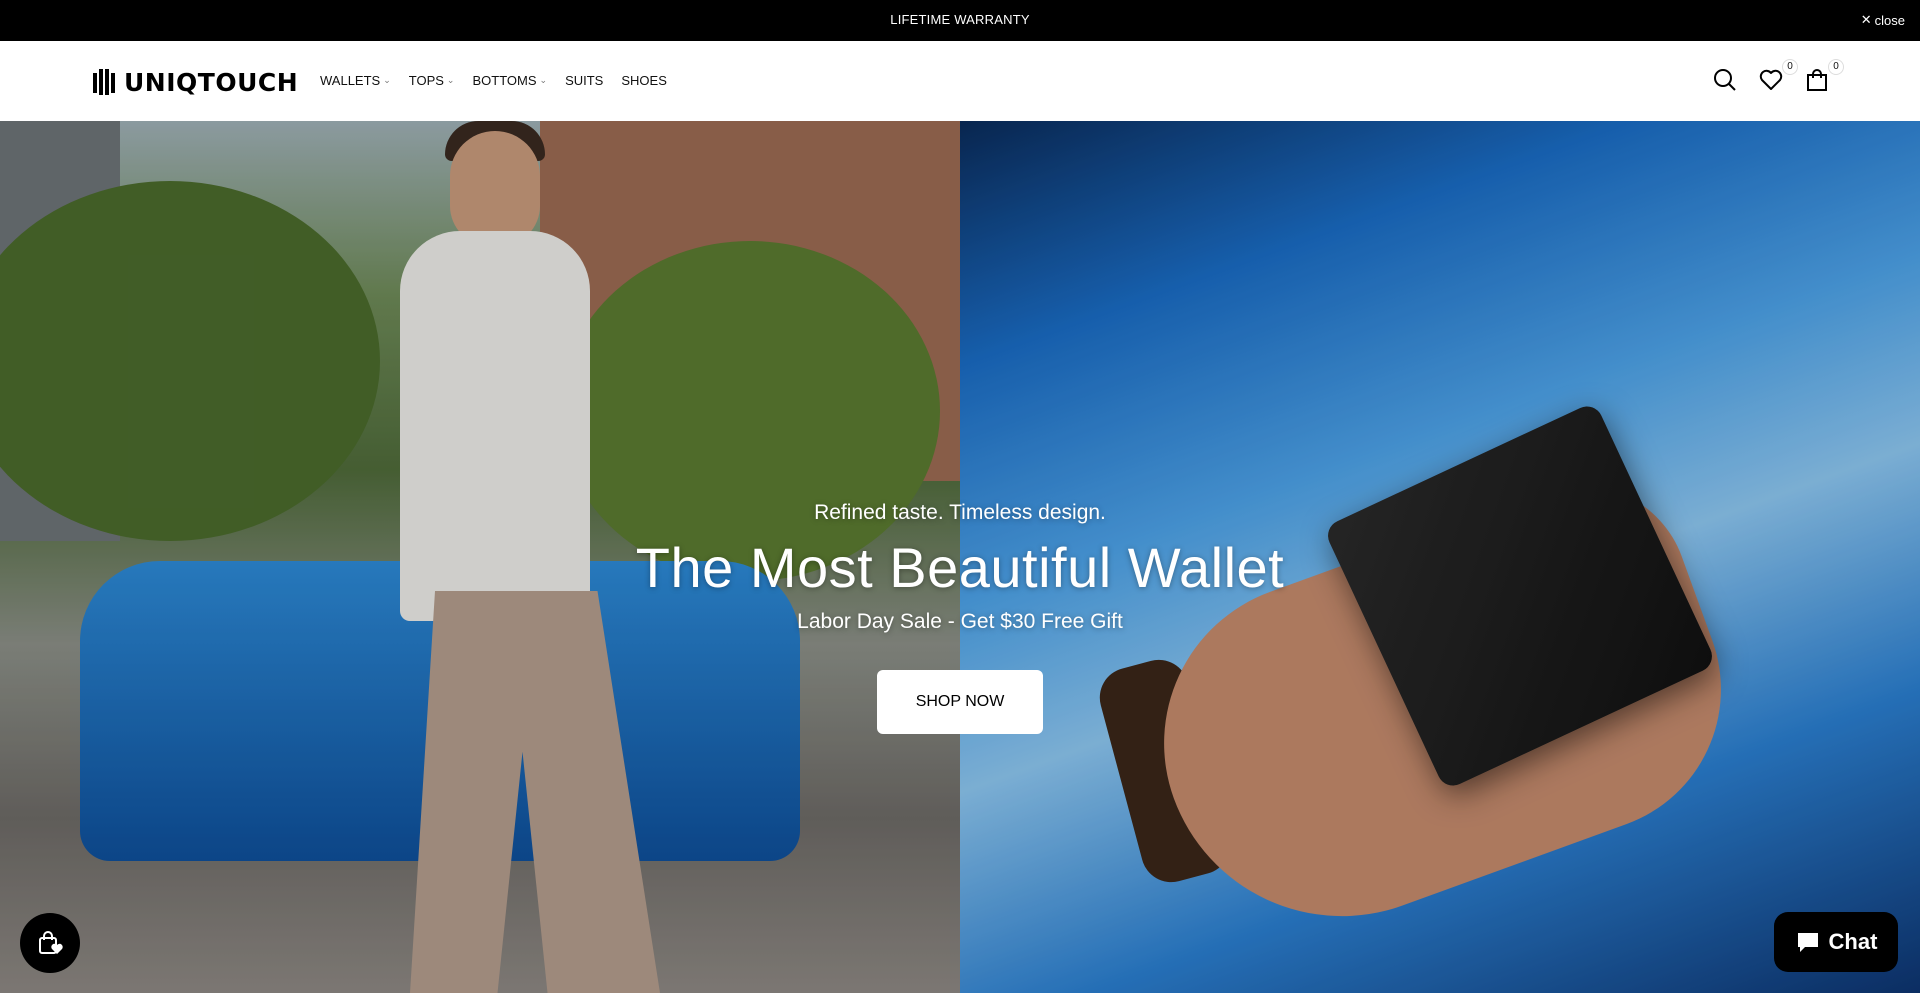 The width and height of the screenshot is (1920, 993). What do you see at coordinates (1836, 67) in the screenshot?
I see `cart-count: 0` at bounding box center [1836, 67].